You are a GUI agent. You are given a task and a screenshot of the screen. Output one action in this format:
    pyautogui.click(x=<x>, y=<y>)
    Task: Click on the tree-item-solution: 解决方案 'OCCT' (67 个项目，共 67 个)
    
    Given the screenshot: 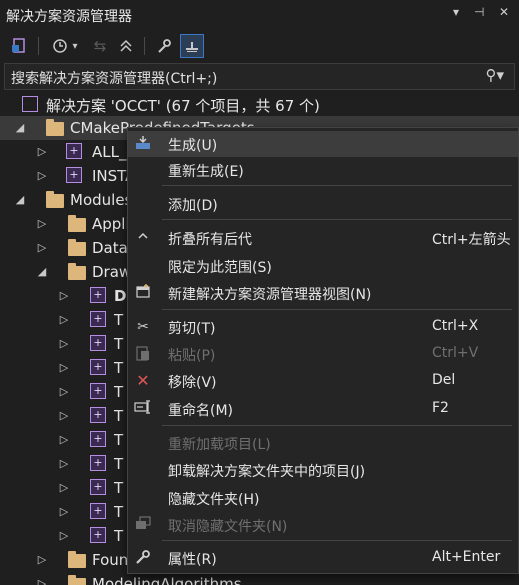 What is the action you would take?
    pyautogui.click(x=259, y=104)
    